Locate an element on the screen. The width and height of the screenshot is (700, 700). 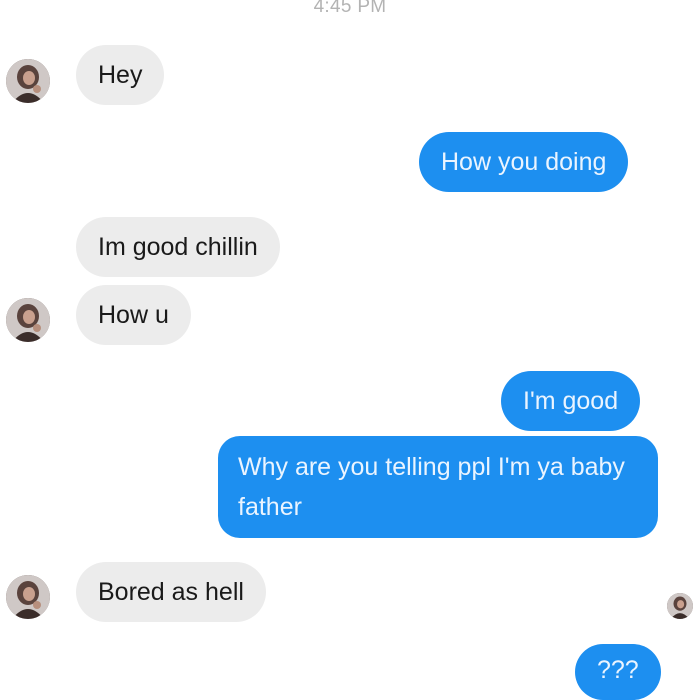
read-receipt-avatar-icon is located at coordinates (680, 606).